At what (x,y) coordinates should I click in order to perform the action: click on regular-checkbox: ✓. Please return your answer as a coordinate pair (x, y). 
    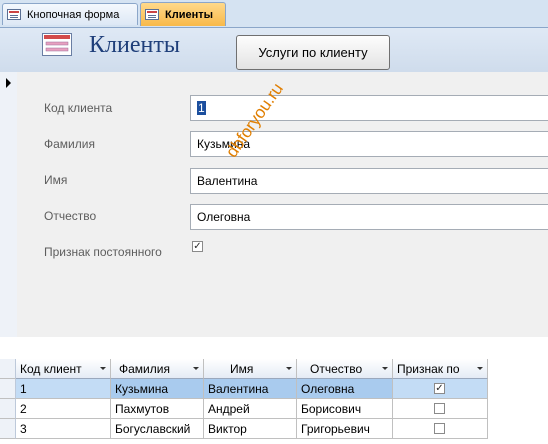
    Looking at the image, I should click on (439, 388).